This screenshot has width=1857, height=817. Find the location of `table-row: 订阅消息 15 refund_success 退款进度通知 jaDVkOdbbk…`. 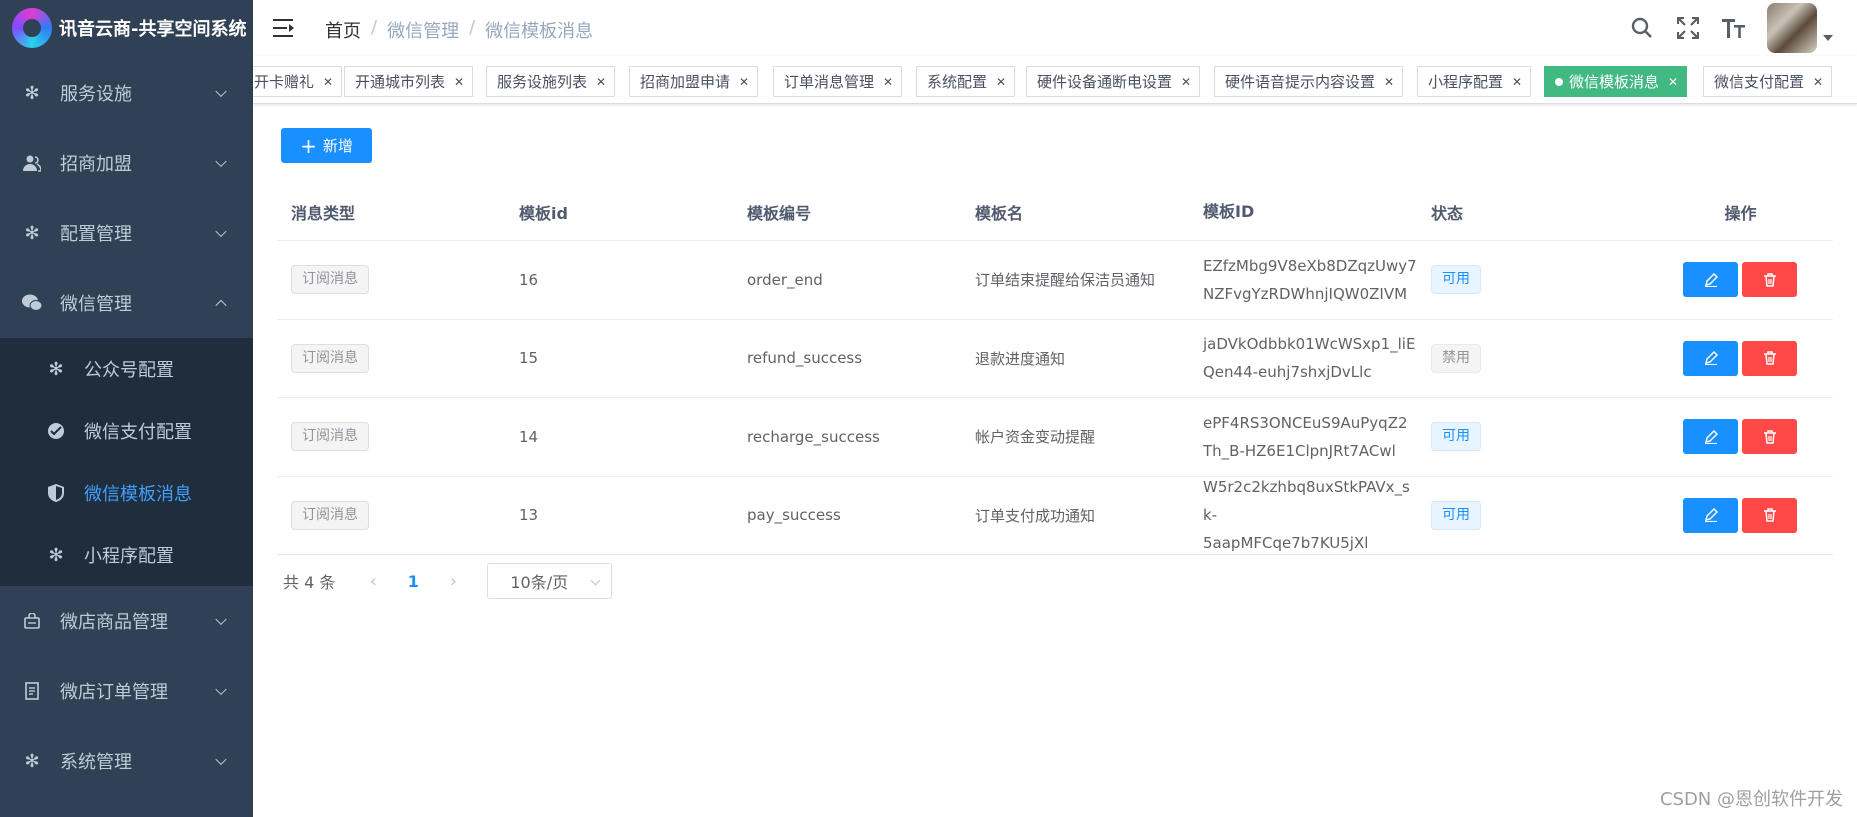

table-row: 订阅消息 15 refund_success 退款进度通知 jaDVkOdbbk… is located at coordinates (1055, 359).